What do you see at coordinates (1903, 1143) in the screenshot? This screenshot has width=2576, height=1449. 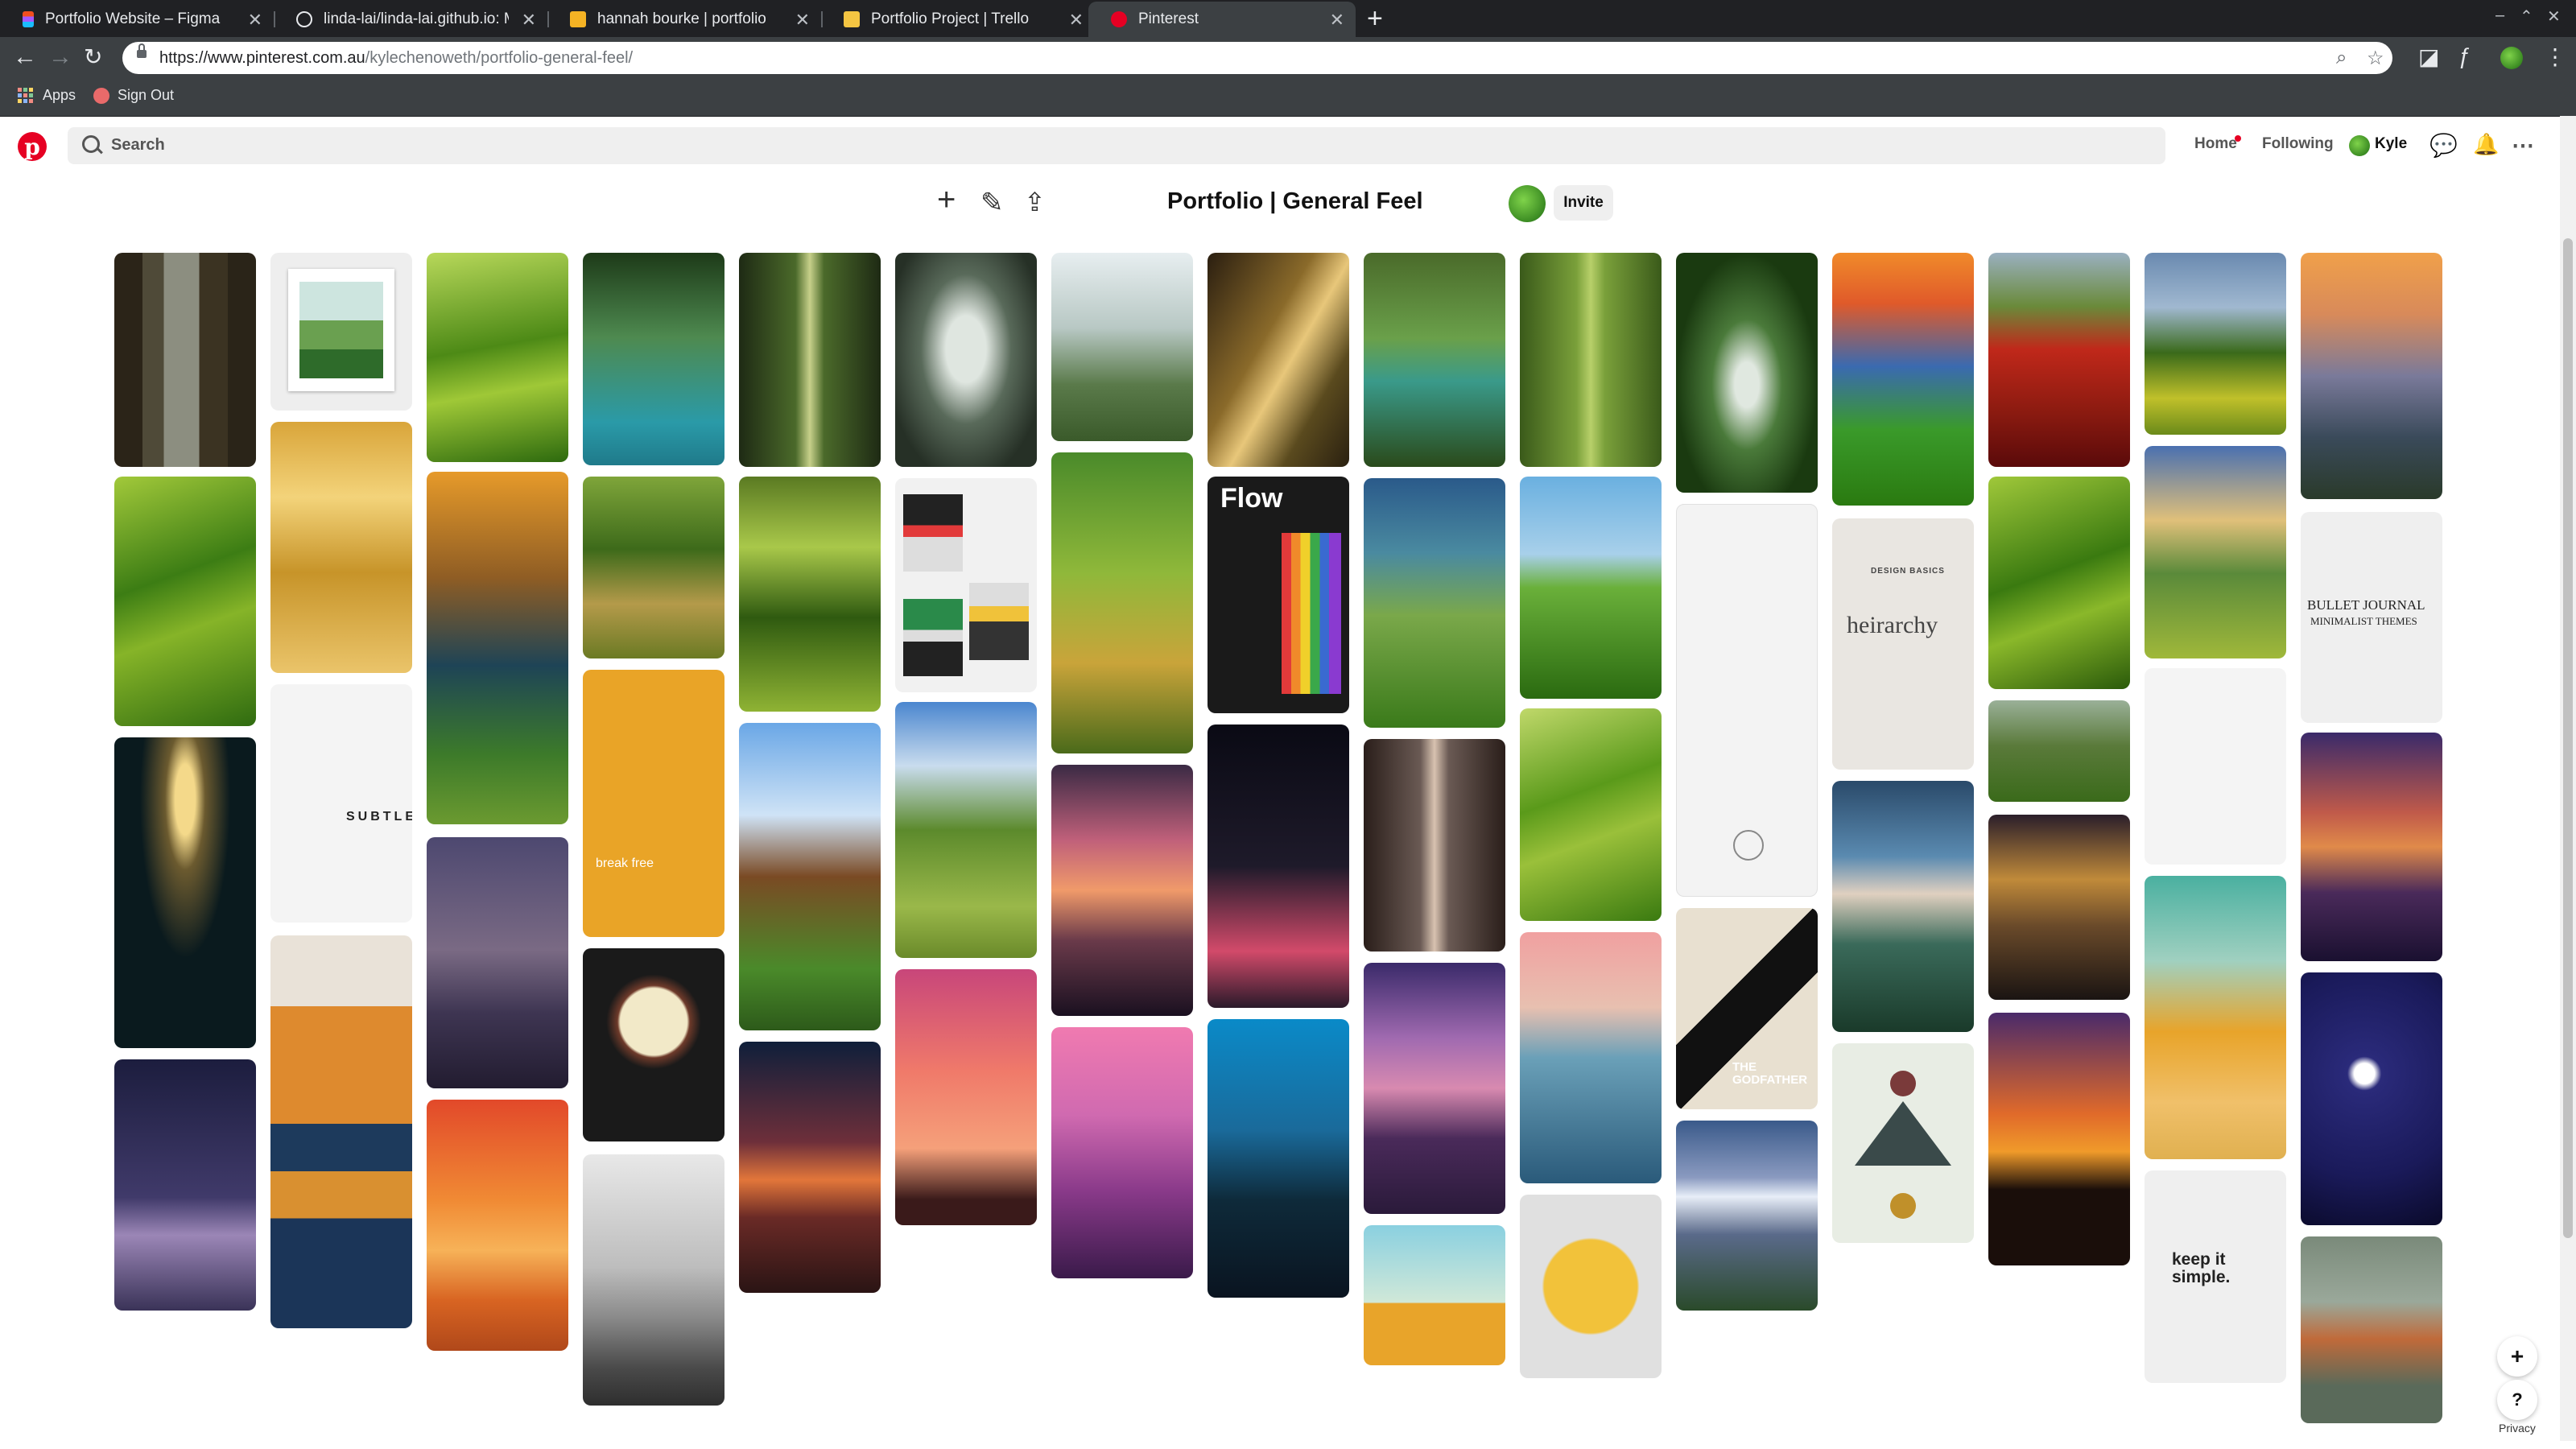 I see `pin-geometric-mountain` at bounding box center [1903, 1143].